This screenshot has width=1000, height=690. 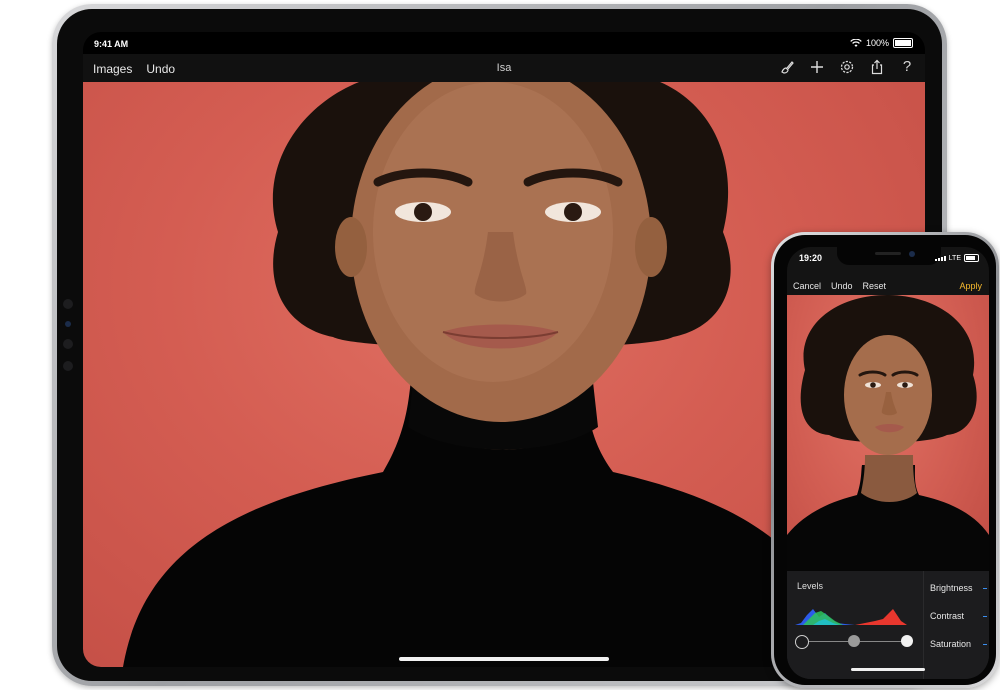 I want to click on gear-icon, so click(x=847, y=67).